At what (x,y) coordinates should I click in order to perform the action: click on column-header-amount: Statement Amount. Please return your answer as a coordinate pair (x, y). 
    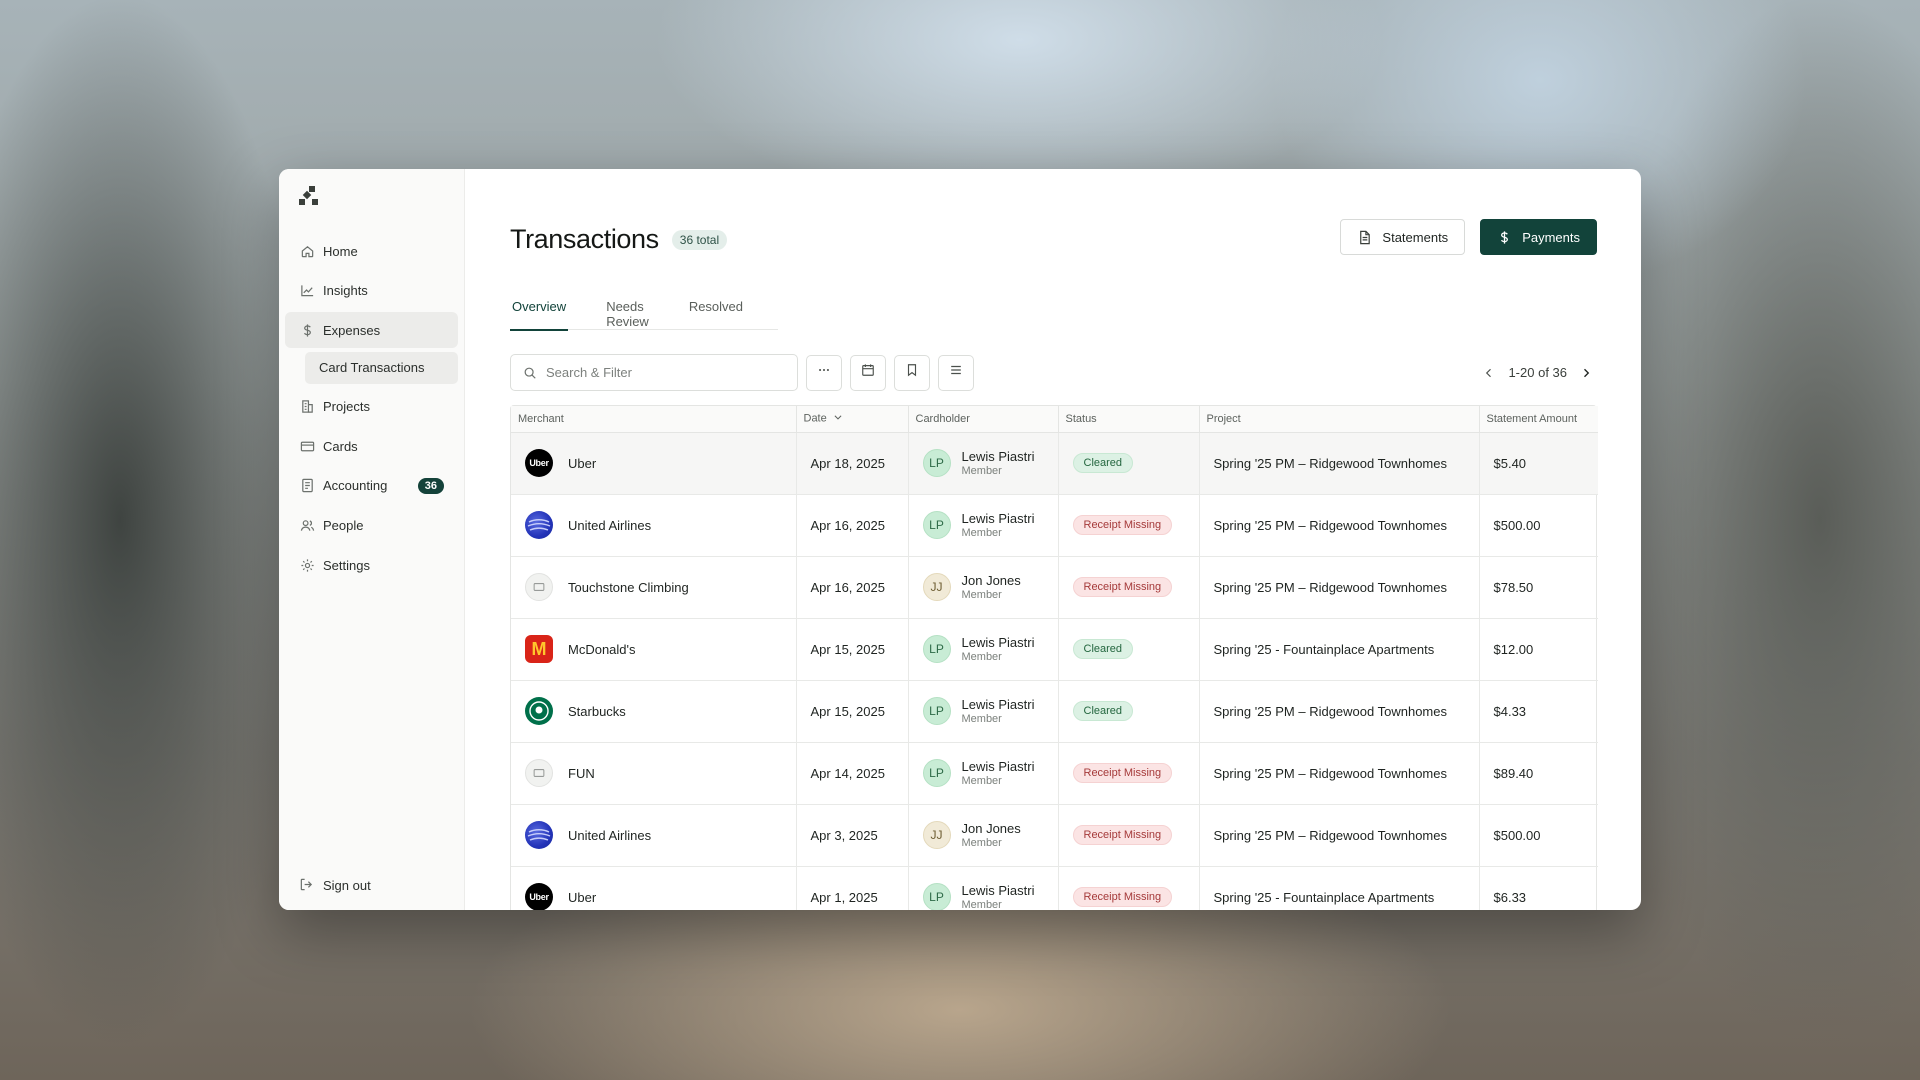
    Looking at the image, I should click on (1538, 419).